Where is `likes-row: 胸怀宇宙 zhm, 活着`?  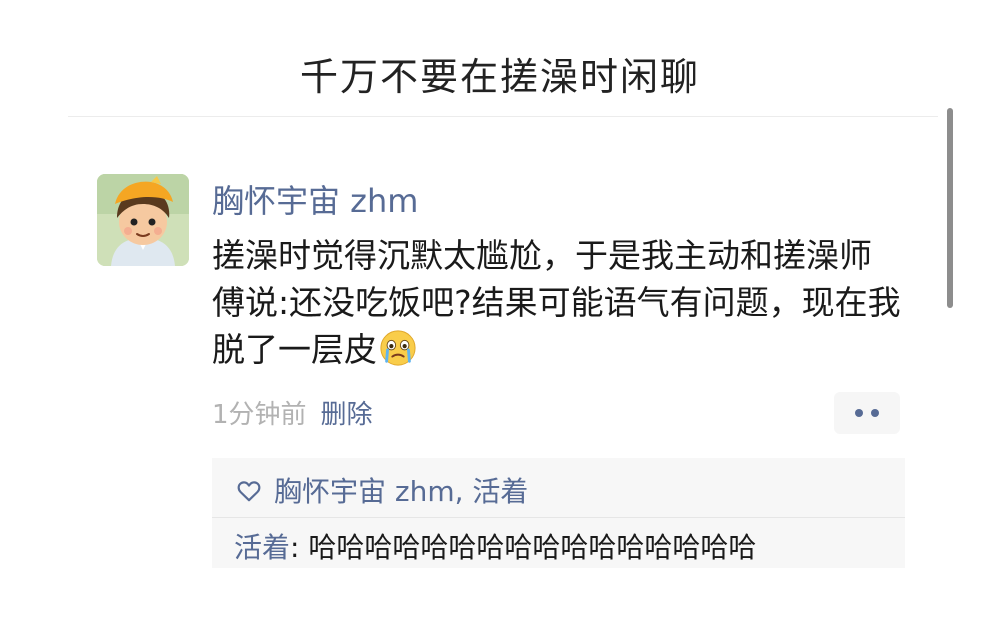 likes-row: 胸怀宇宙 zhm, 活着 is located at coordinates (382, 490).